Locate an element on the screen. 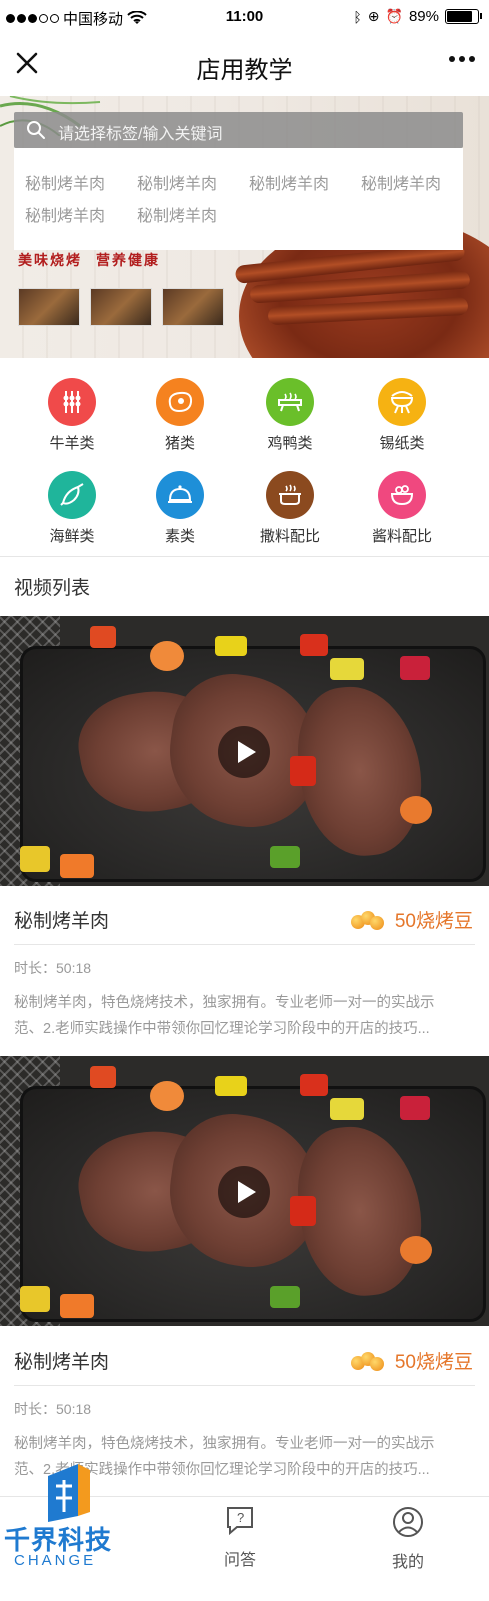  grill-tray-icon is located at coordinates (290, 402).